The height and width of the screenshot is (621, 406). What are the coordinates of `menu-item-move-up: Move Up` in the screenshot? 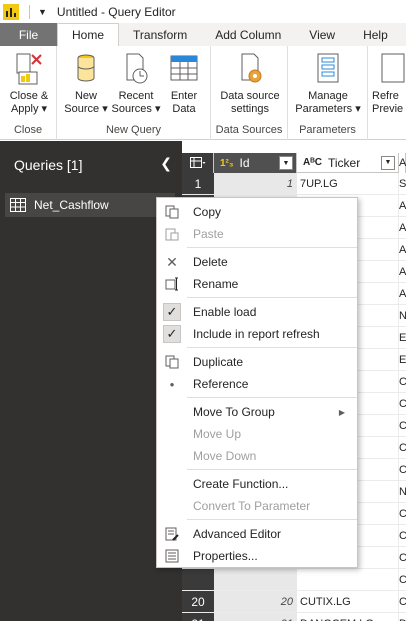 It's located at (257, 434).